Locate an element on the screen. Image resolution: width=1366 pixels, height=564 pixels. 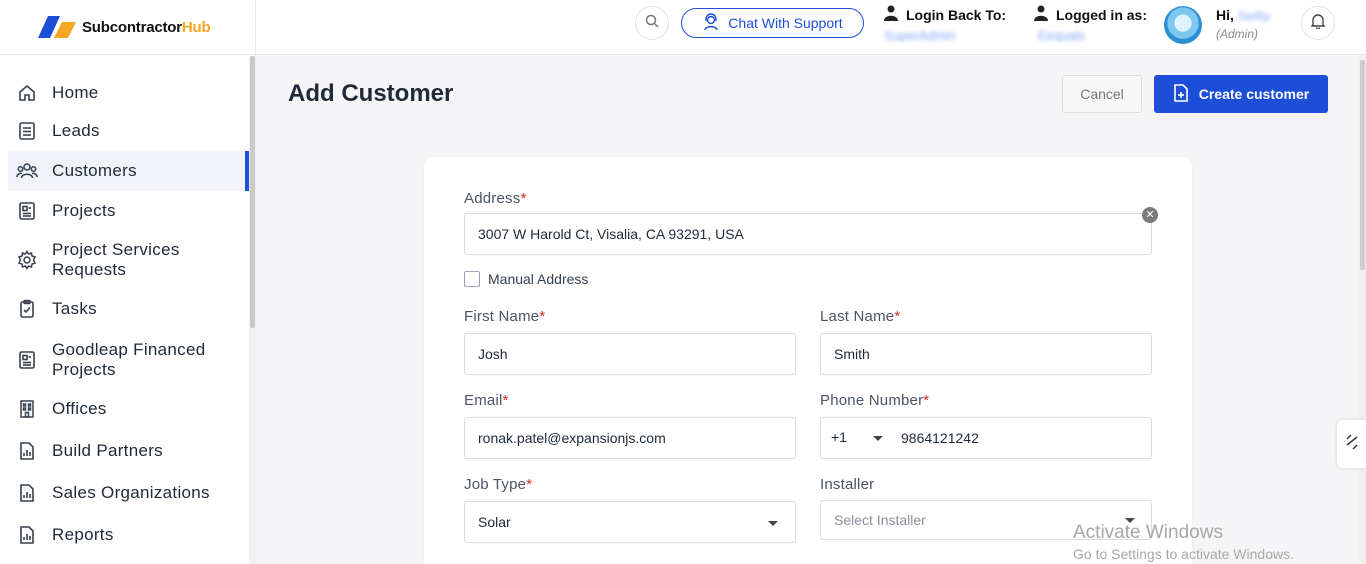
sidebar-item-tasks: Tasks is located at coordinates (128, 309).